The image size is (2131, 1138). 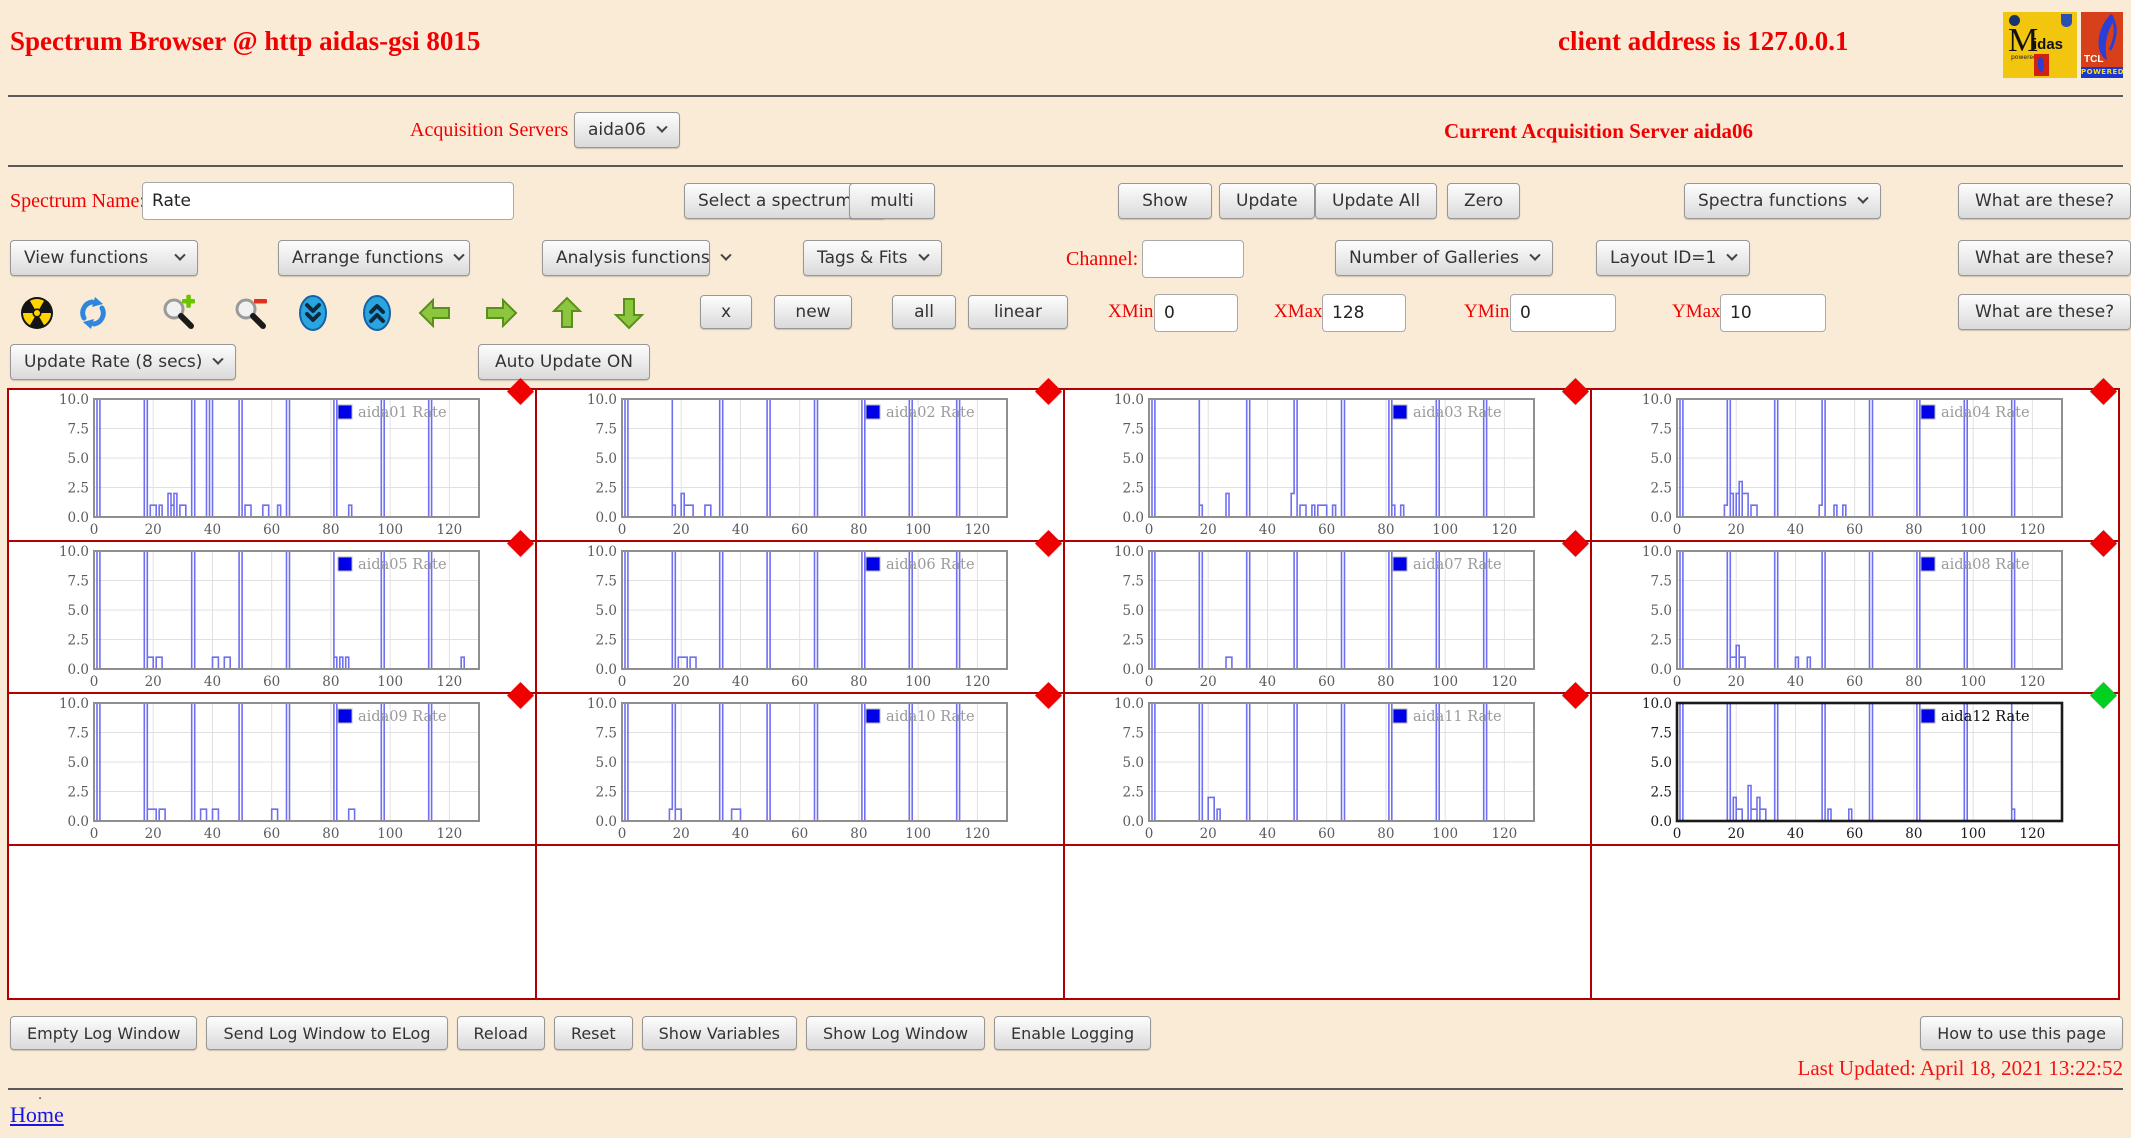 What do you see at coordinates (104, 1033) in the screenshot?
I see `empty-log-window-button: Empty Log Window` at bounding box center [104, 1033].